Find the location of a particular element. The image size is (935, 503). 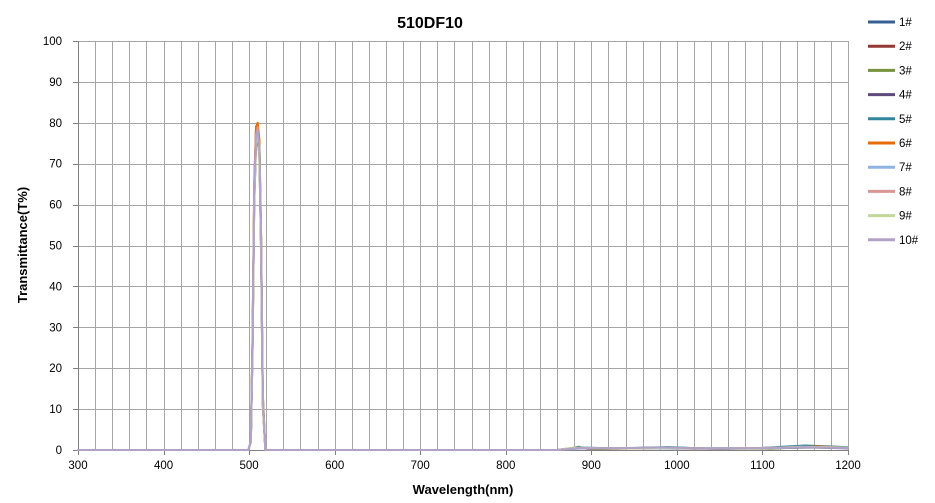

y-tick-label: 90 is located at coordinates (55, 83).